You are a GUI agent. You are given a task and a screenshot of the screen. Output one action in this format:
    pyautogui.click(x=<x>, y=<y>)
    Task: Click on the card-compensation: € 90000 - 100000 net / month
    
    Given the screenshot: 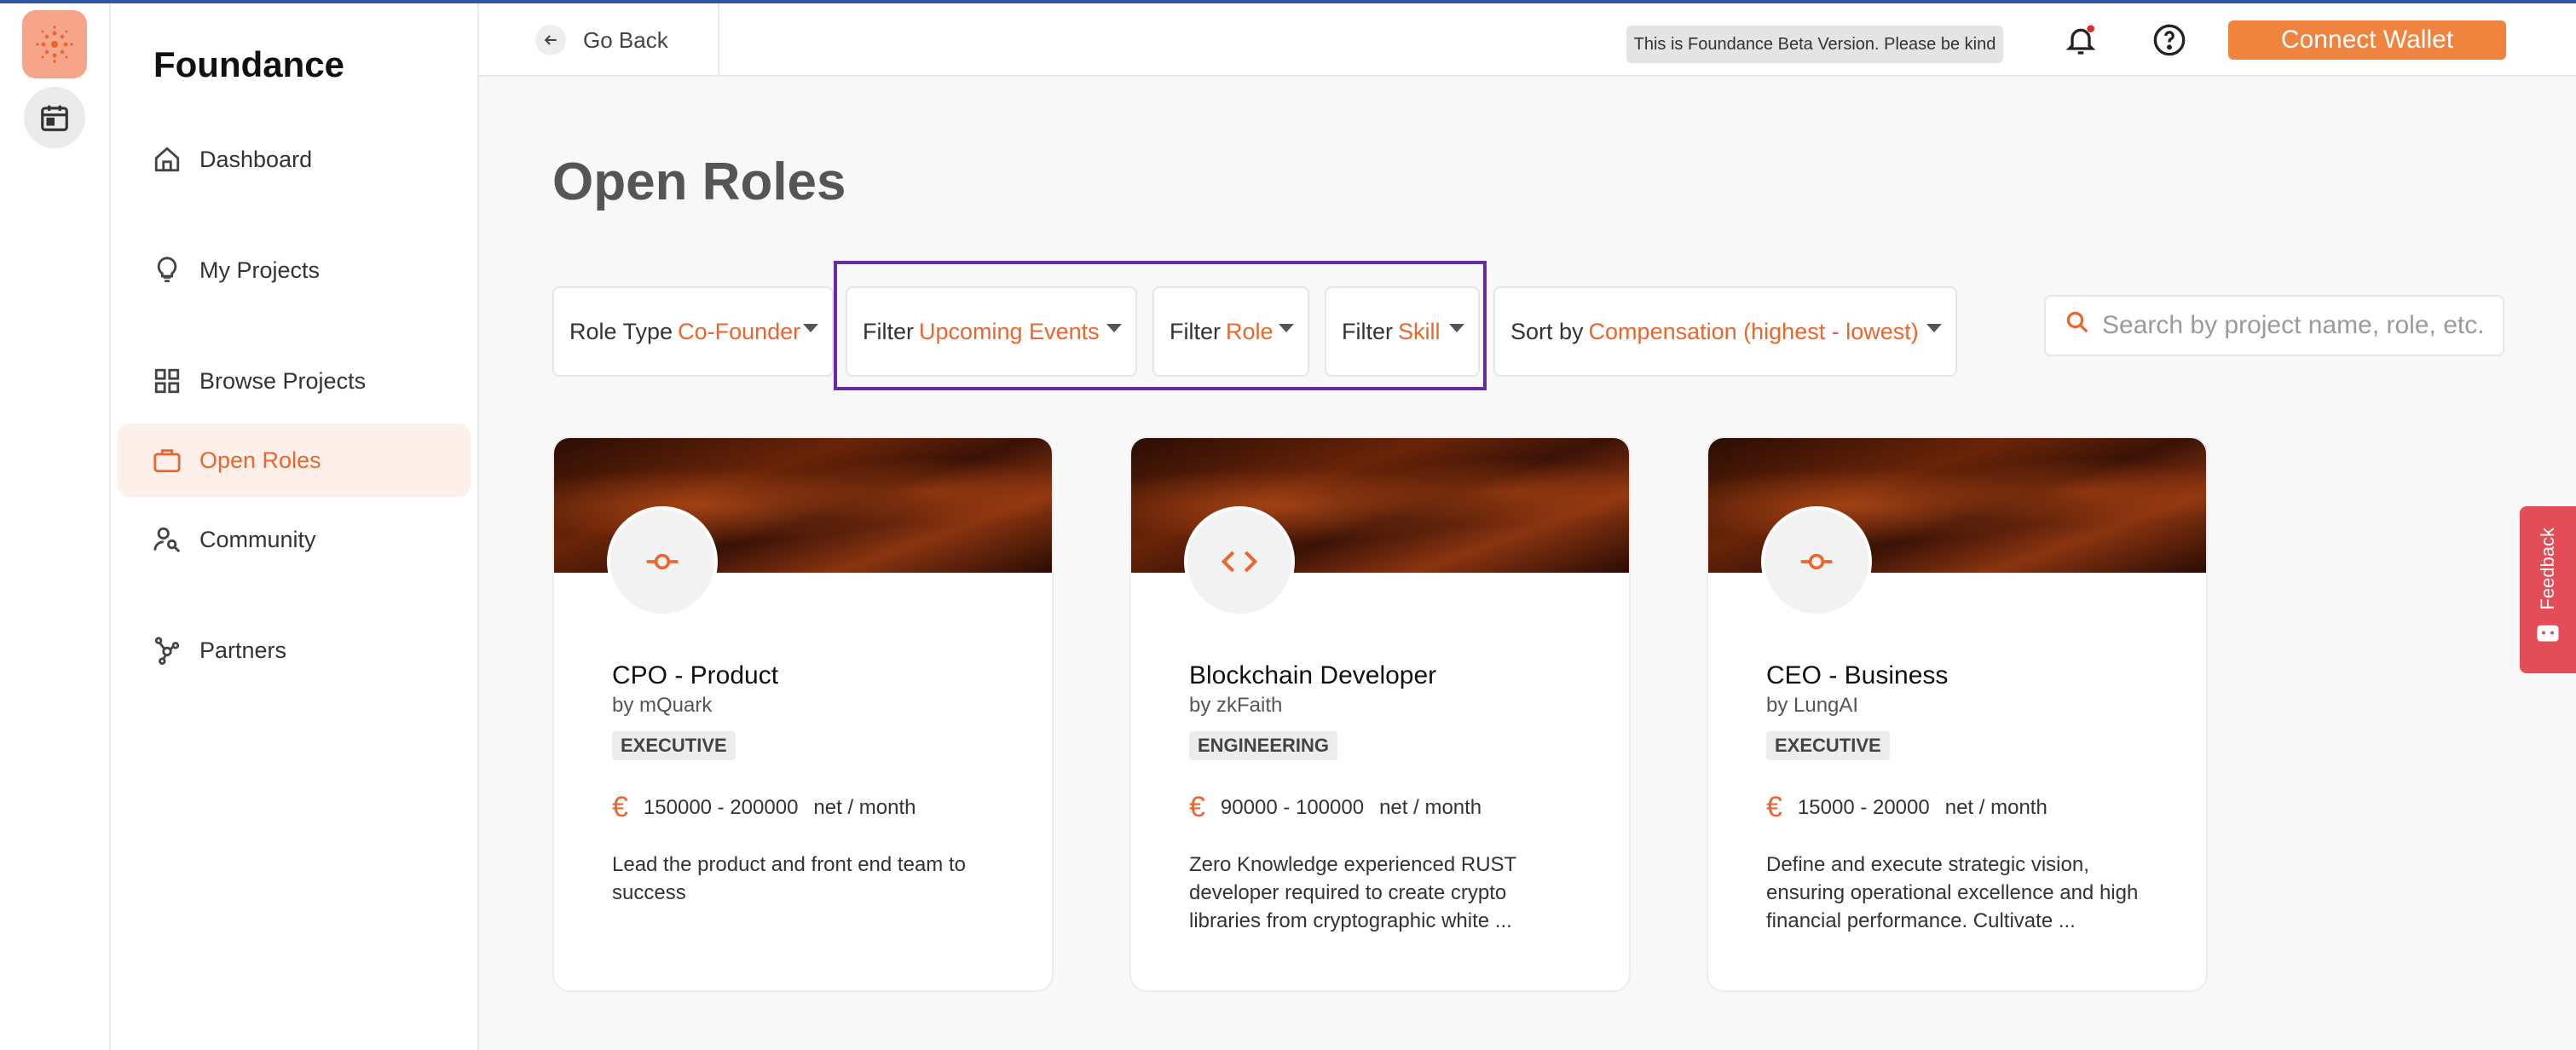 What is the action you would take?
    pyautogui.click(x=1335, y=807)
    